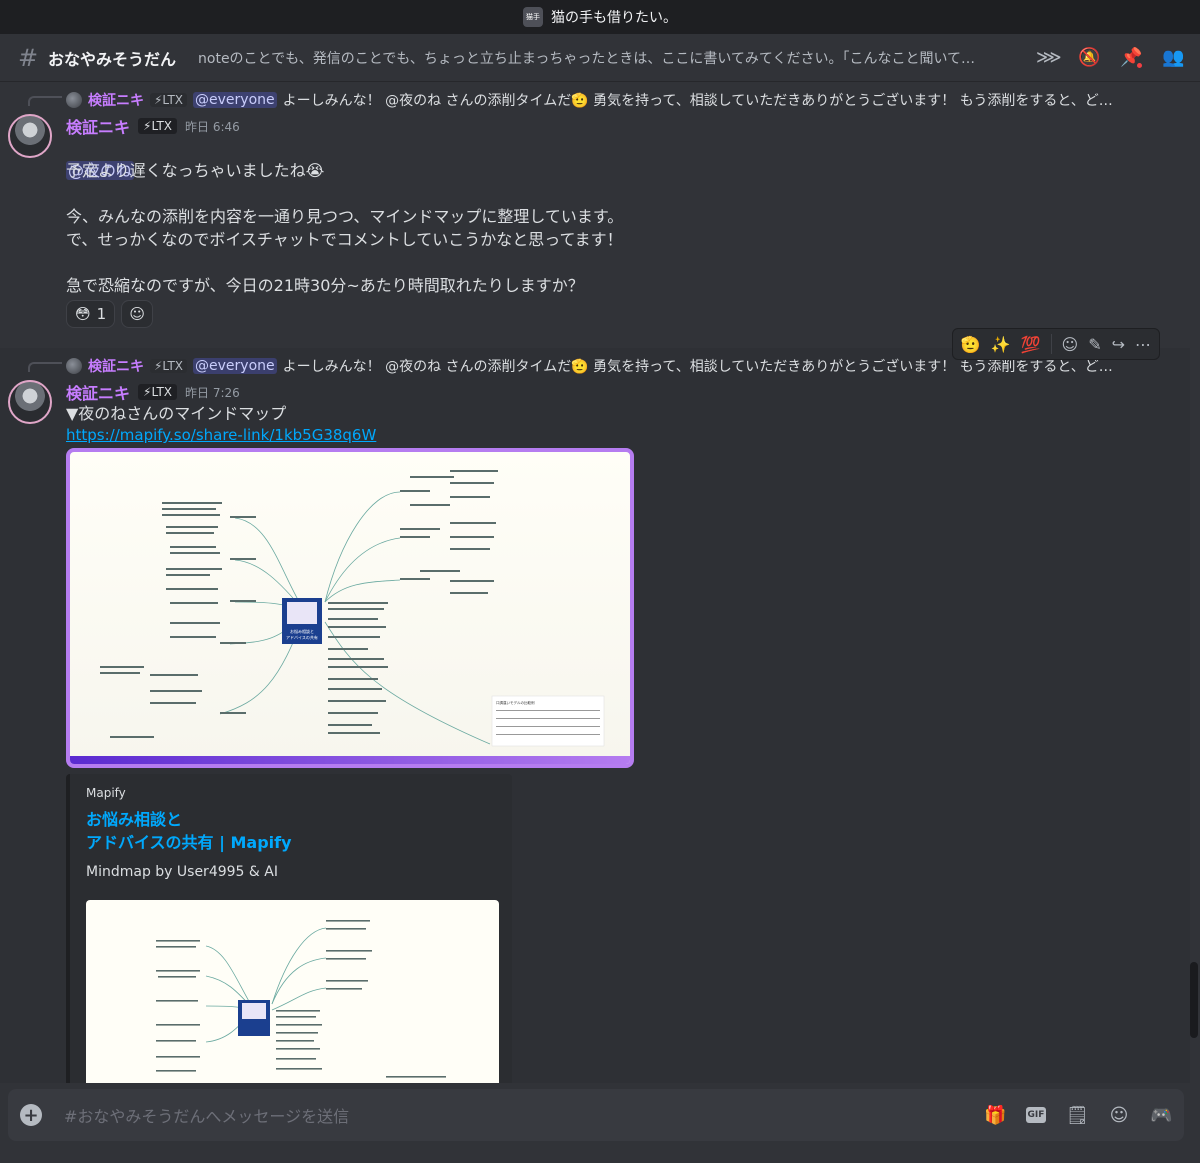 The width and height of the screenshot is (1200, 1163). I want to click on timestamp: 昨日 7:26, so click(212, 392).